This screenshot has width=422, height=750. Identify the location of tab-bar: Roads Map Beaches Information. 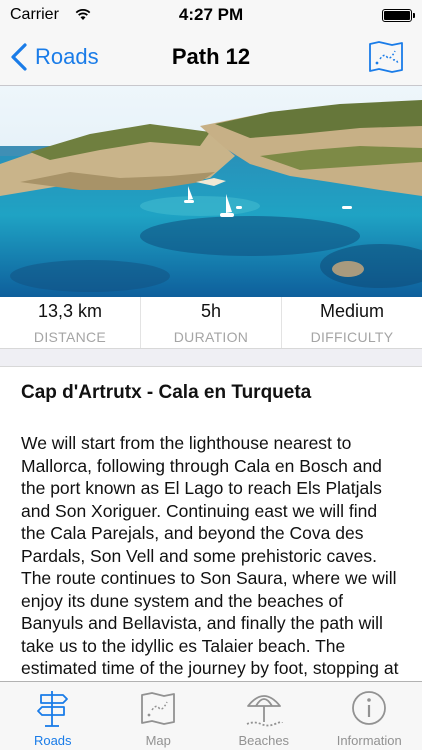
(211, 715).